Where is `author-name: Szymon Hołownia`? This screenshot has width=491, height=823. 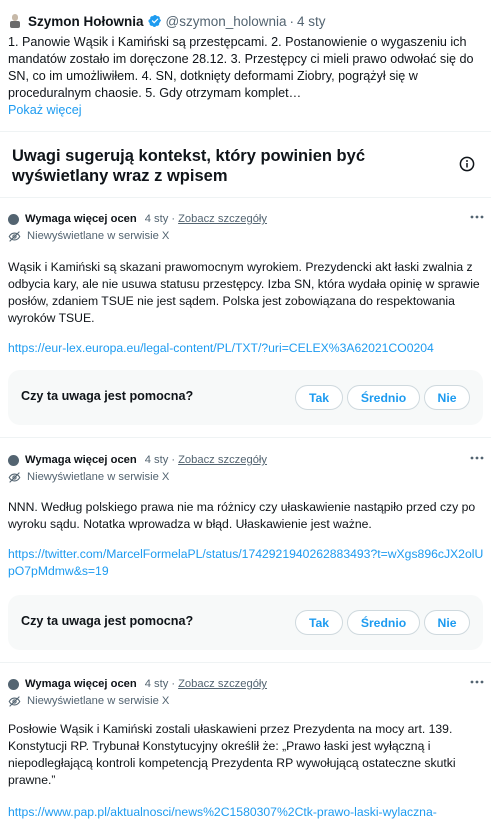 author-name: Szymon Hołownia is located at coordinates (86, 21).